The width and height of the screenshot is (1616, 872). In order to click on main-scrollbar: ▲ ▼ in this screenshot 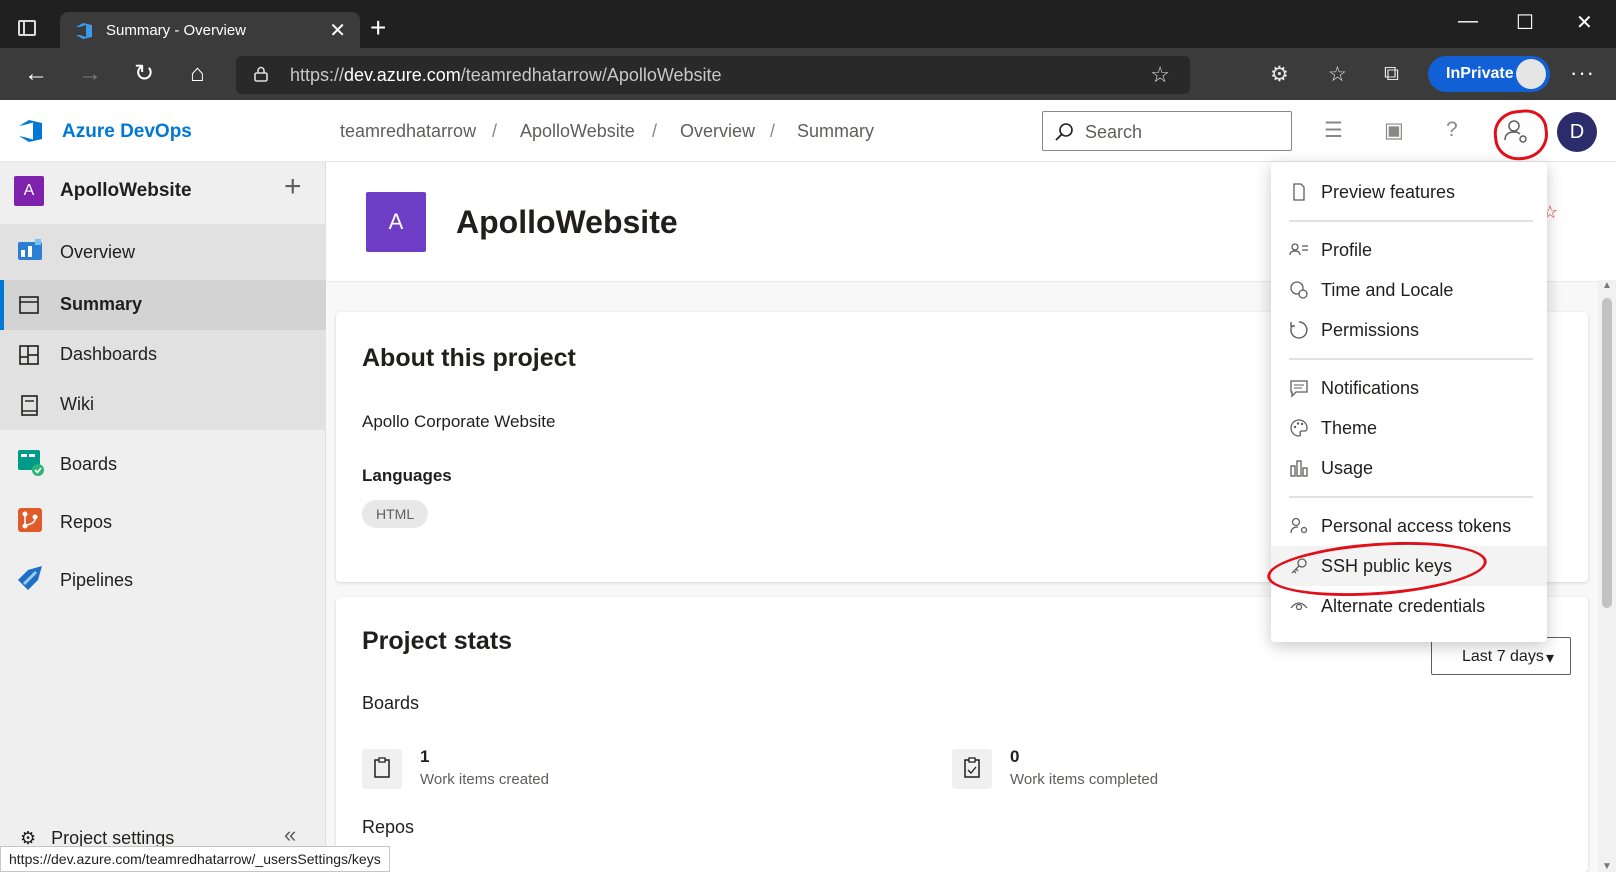, I will do `click(1607, 576)`.